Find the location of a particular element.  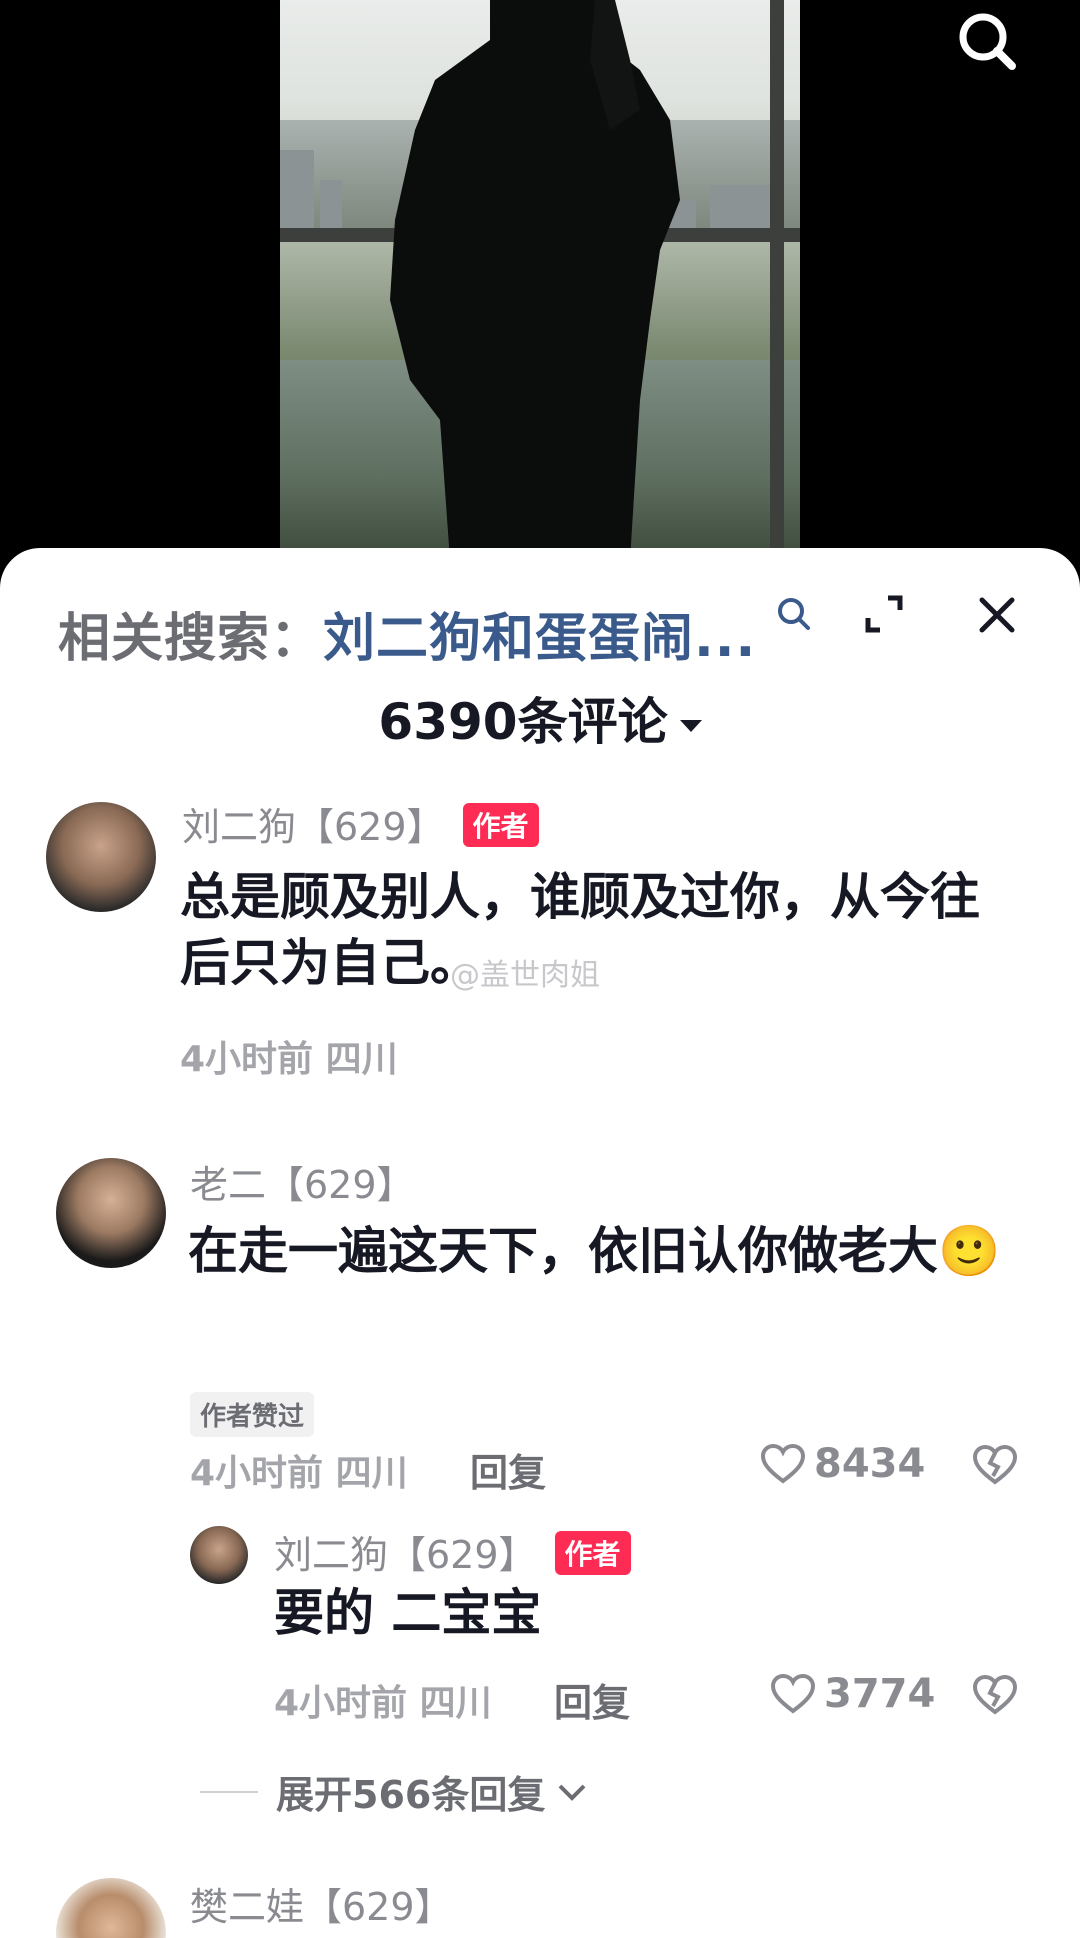

expand-replies-button: 展开566条回复 is located at coordinates (393, 1791).